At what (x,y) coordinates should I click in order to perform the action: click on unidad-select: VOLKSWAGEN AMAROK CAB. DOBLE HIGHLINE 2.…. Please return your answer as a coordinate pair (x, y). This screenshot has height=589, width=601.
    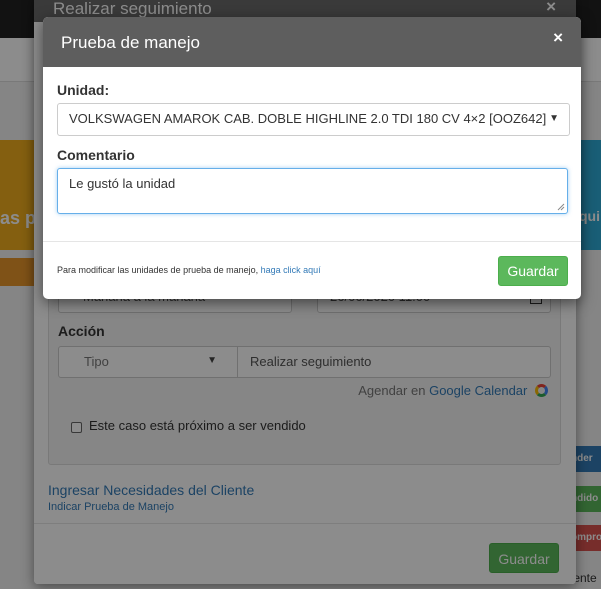
    Looking at the image, I should click on (313, 119).